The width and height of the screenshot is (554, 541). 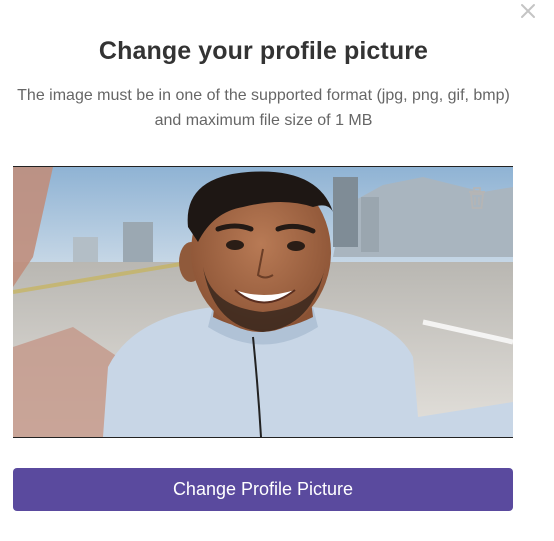 I want to click on close-button, so click(x=528, y=11).